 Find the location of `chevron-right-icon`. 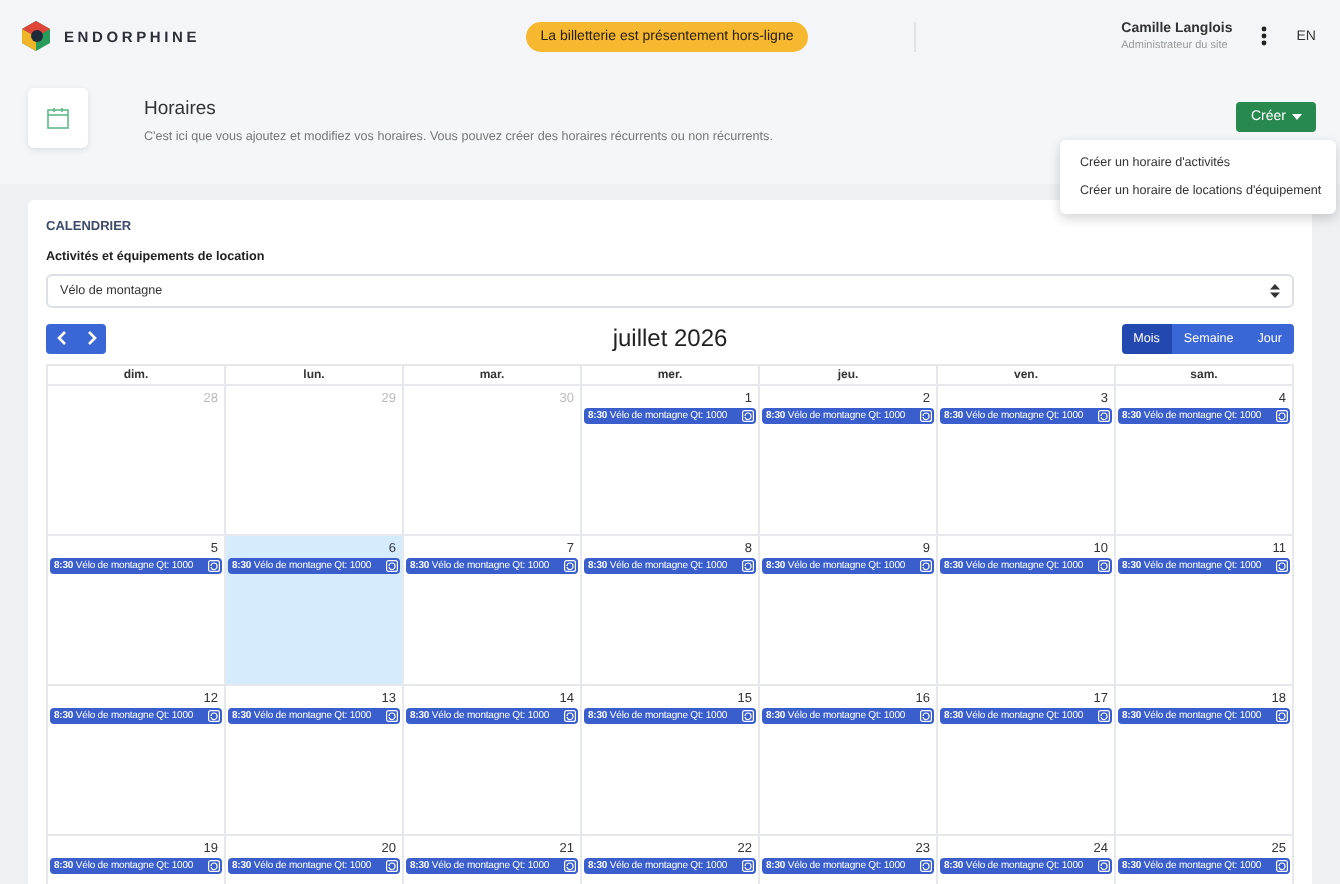

chevron-right-icon is located at coordinates (91, 338).